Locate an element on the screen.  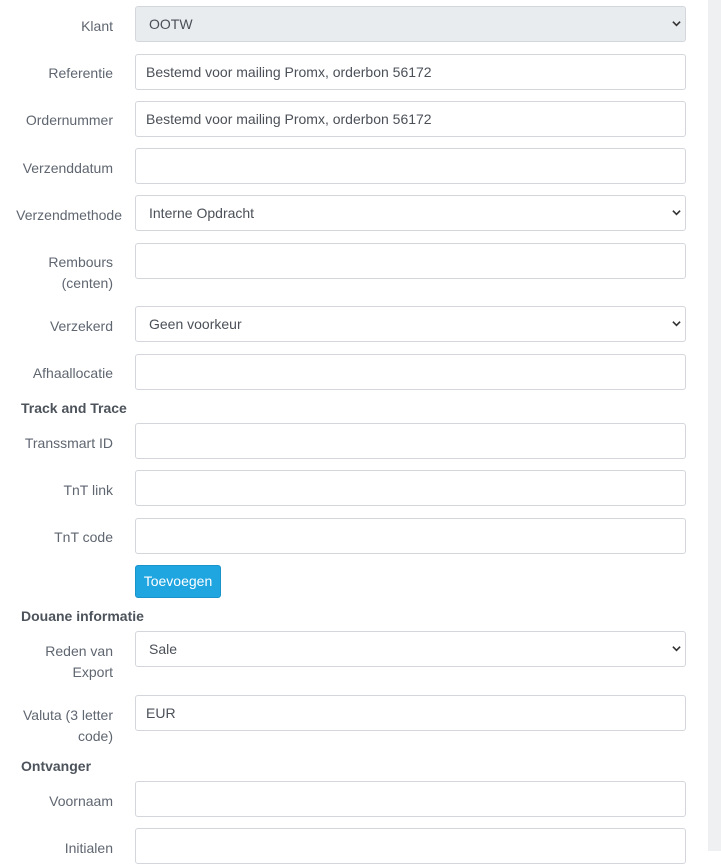
section-heading-douane-informatie: Douane informatie is located at coordinates (82, 616).